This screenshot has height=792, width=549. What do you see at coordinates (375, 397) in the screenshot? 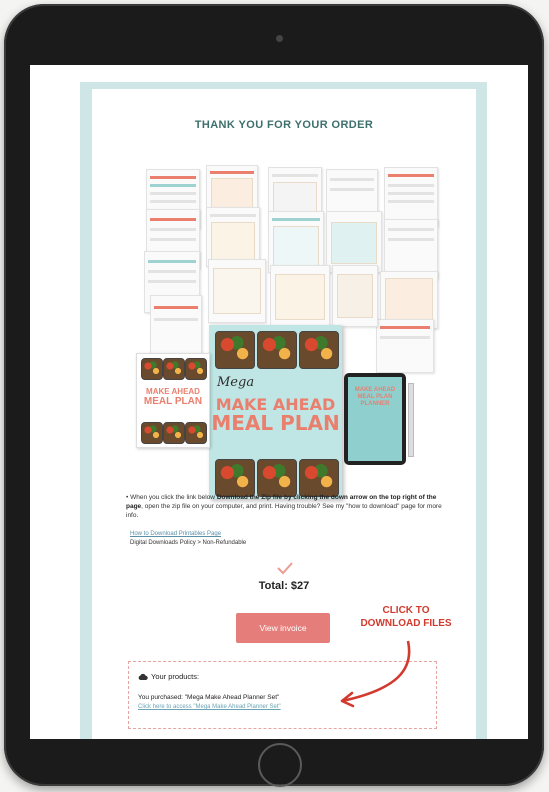
I see `ipad-mockup-title: MAKE AHEAD MEAL PLAN PLANNER` at bounding box center [375, 397].